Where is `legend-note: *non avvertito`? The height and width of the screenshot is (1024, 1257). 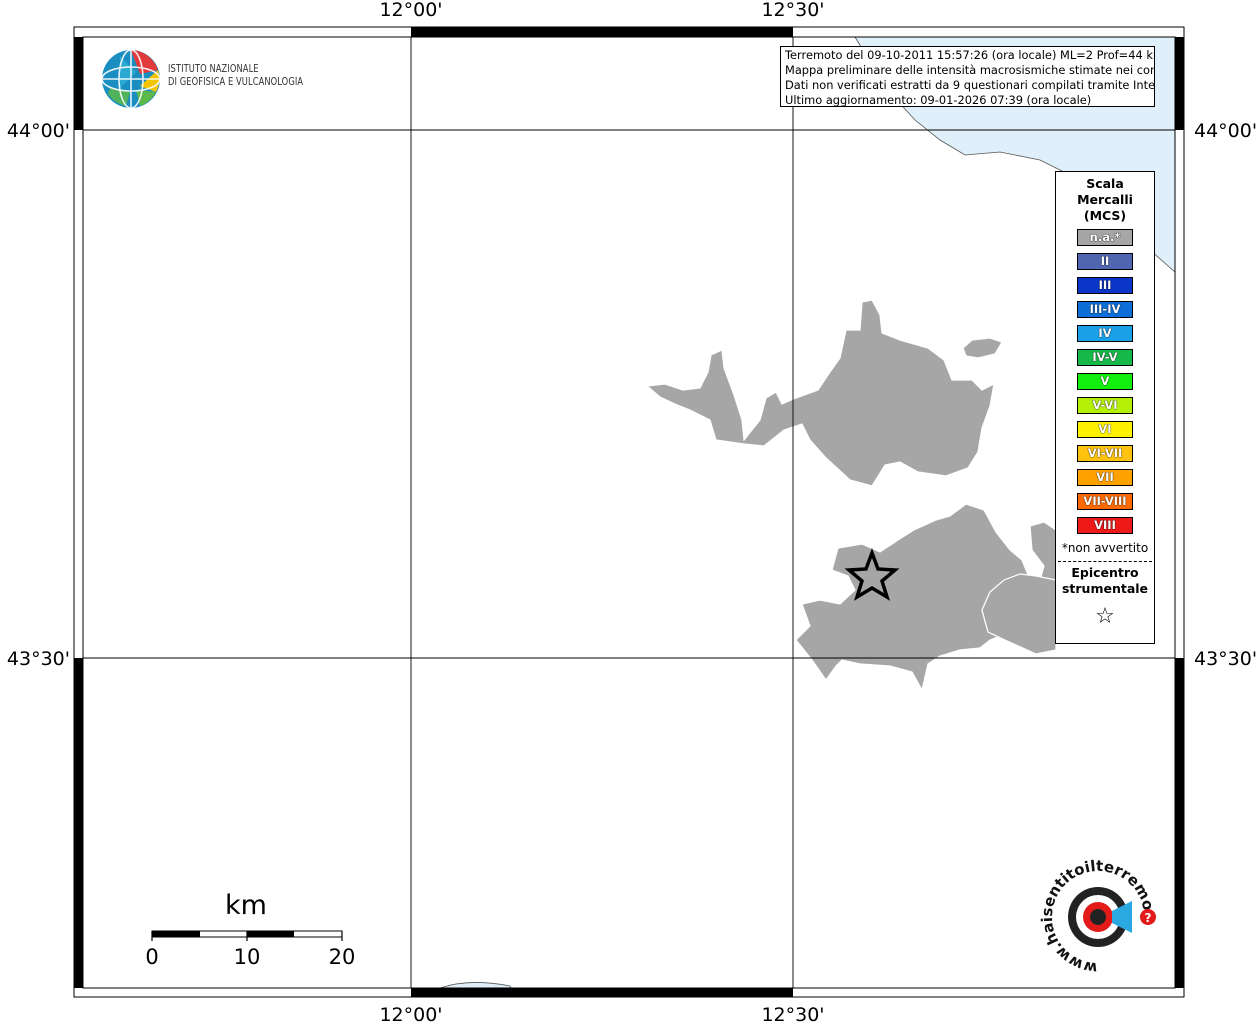 legend-note: *non avvertito is located at coordinates (1105, 548).